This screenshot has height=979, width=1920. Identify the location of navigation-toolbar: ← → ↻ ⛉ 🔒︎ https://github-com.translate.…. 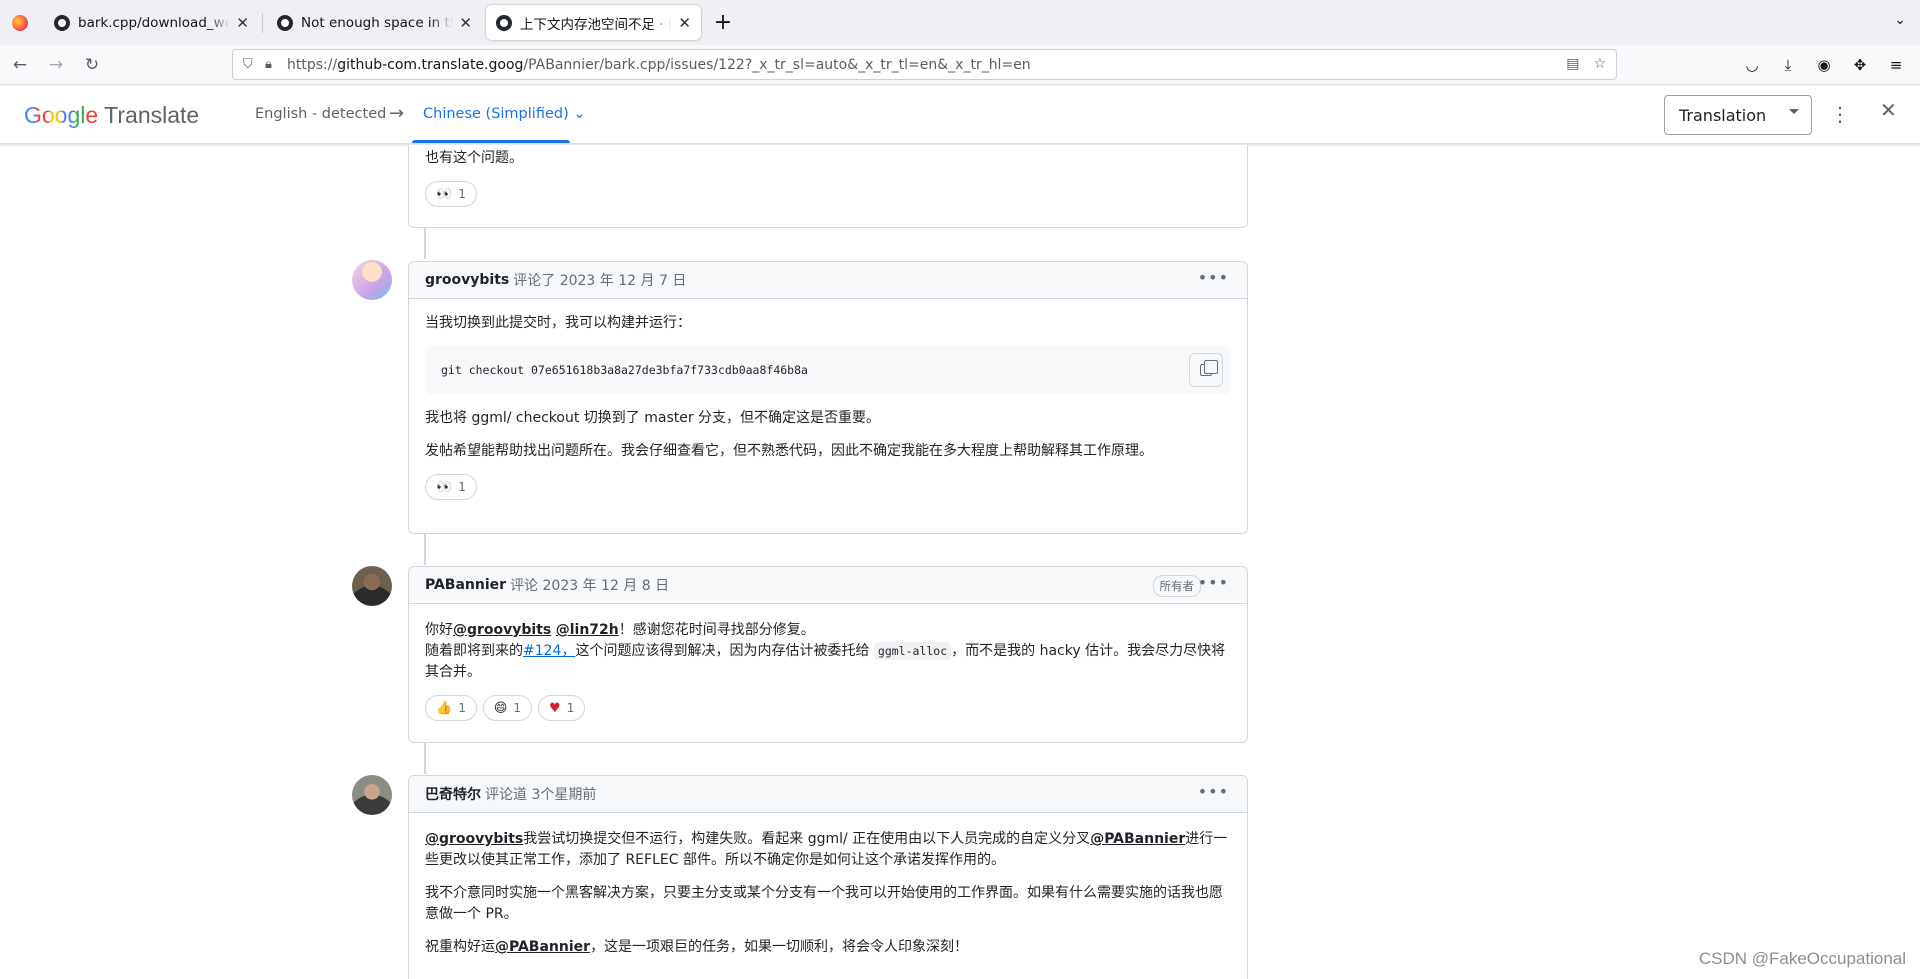
(960, 65).